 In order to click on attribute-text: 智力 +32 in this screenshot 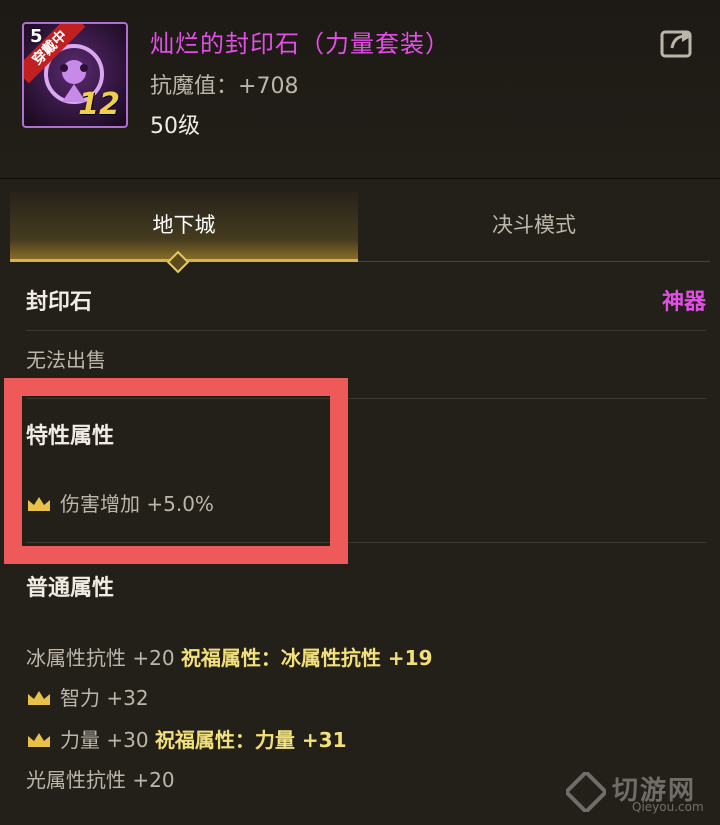, I will do `click(104, 698)`.